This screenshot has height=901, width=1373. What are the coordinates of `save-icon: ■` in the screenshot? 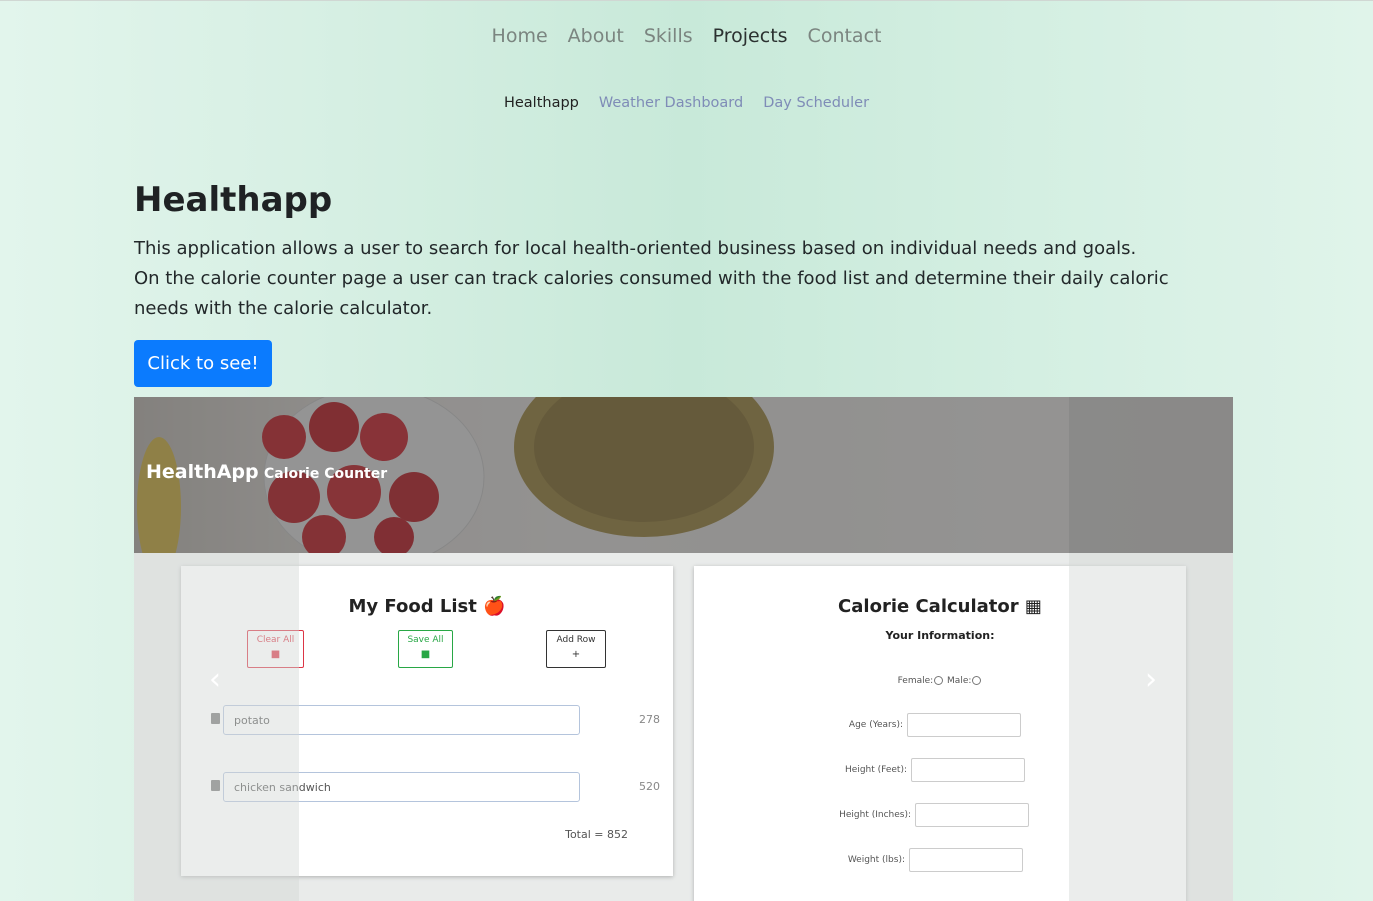 It's located at (425, 654).